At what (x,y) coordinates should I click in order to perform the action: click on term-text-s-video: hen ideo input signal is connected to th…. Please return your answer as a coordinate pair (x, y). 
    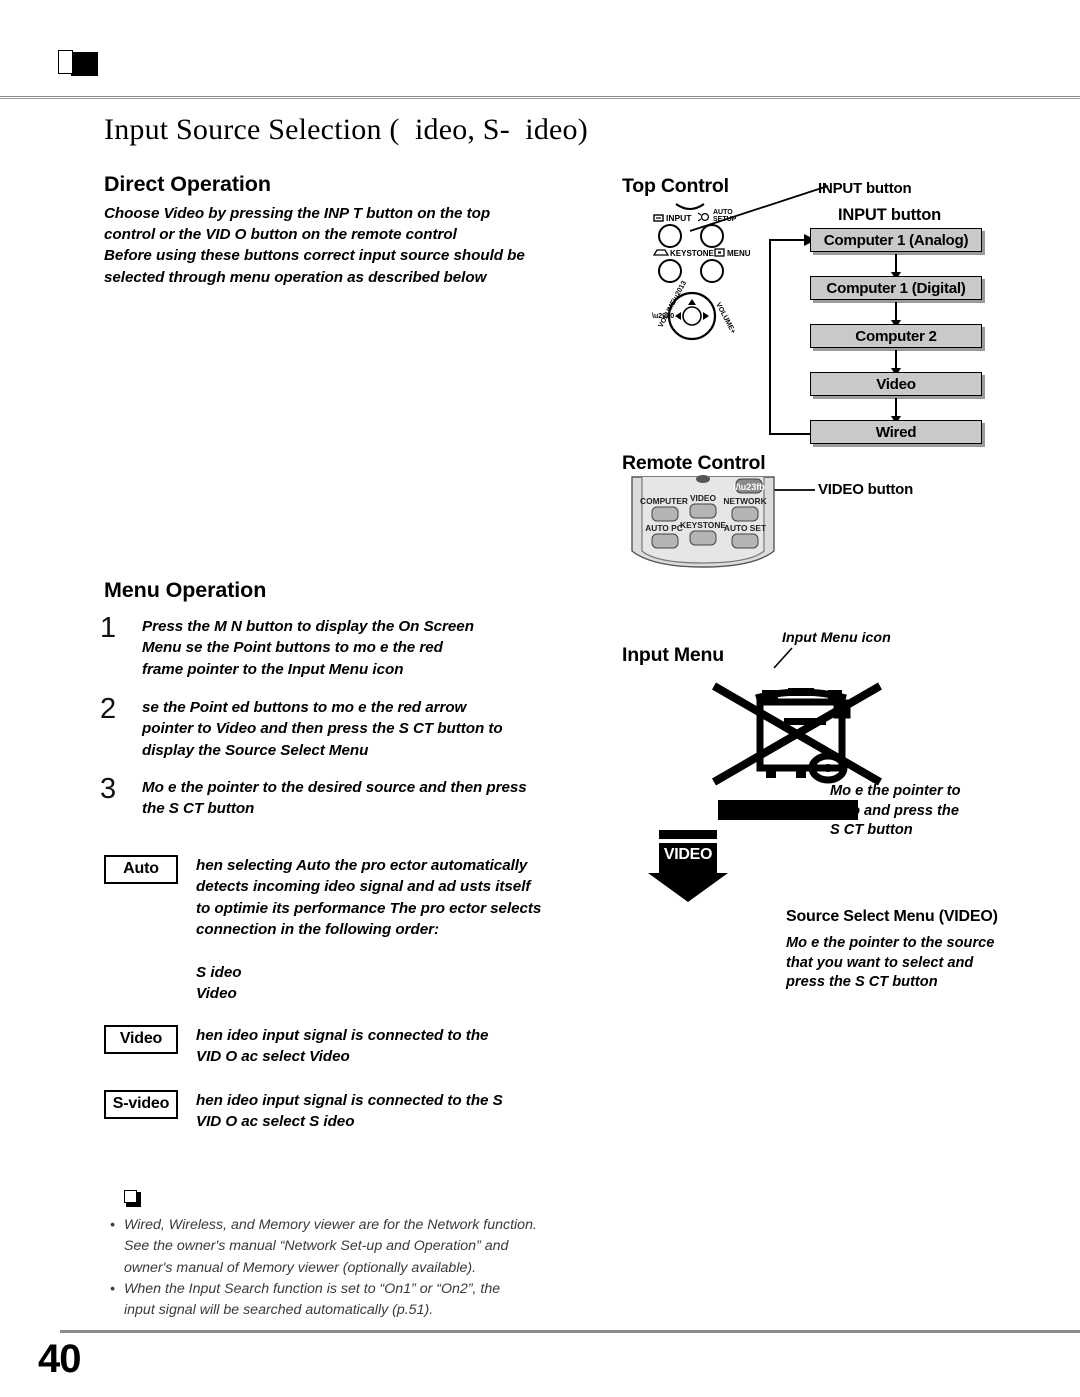
    Looking at the image, I should click on (349, 1111).